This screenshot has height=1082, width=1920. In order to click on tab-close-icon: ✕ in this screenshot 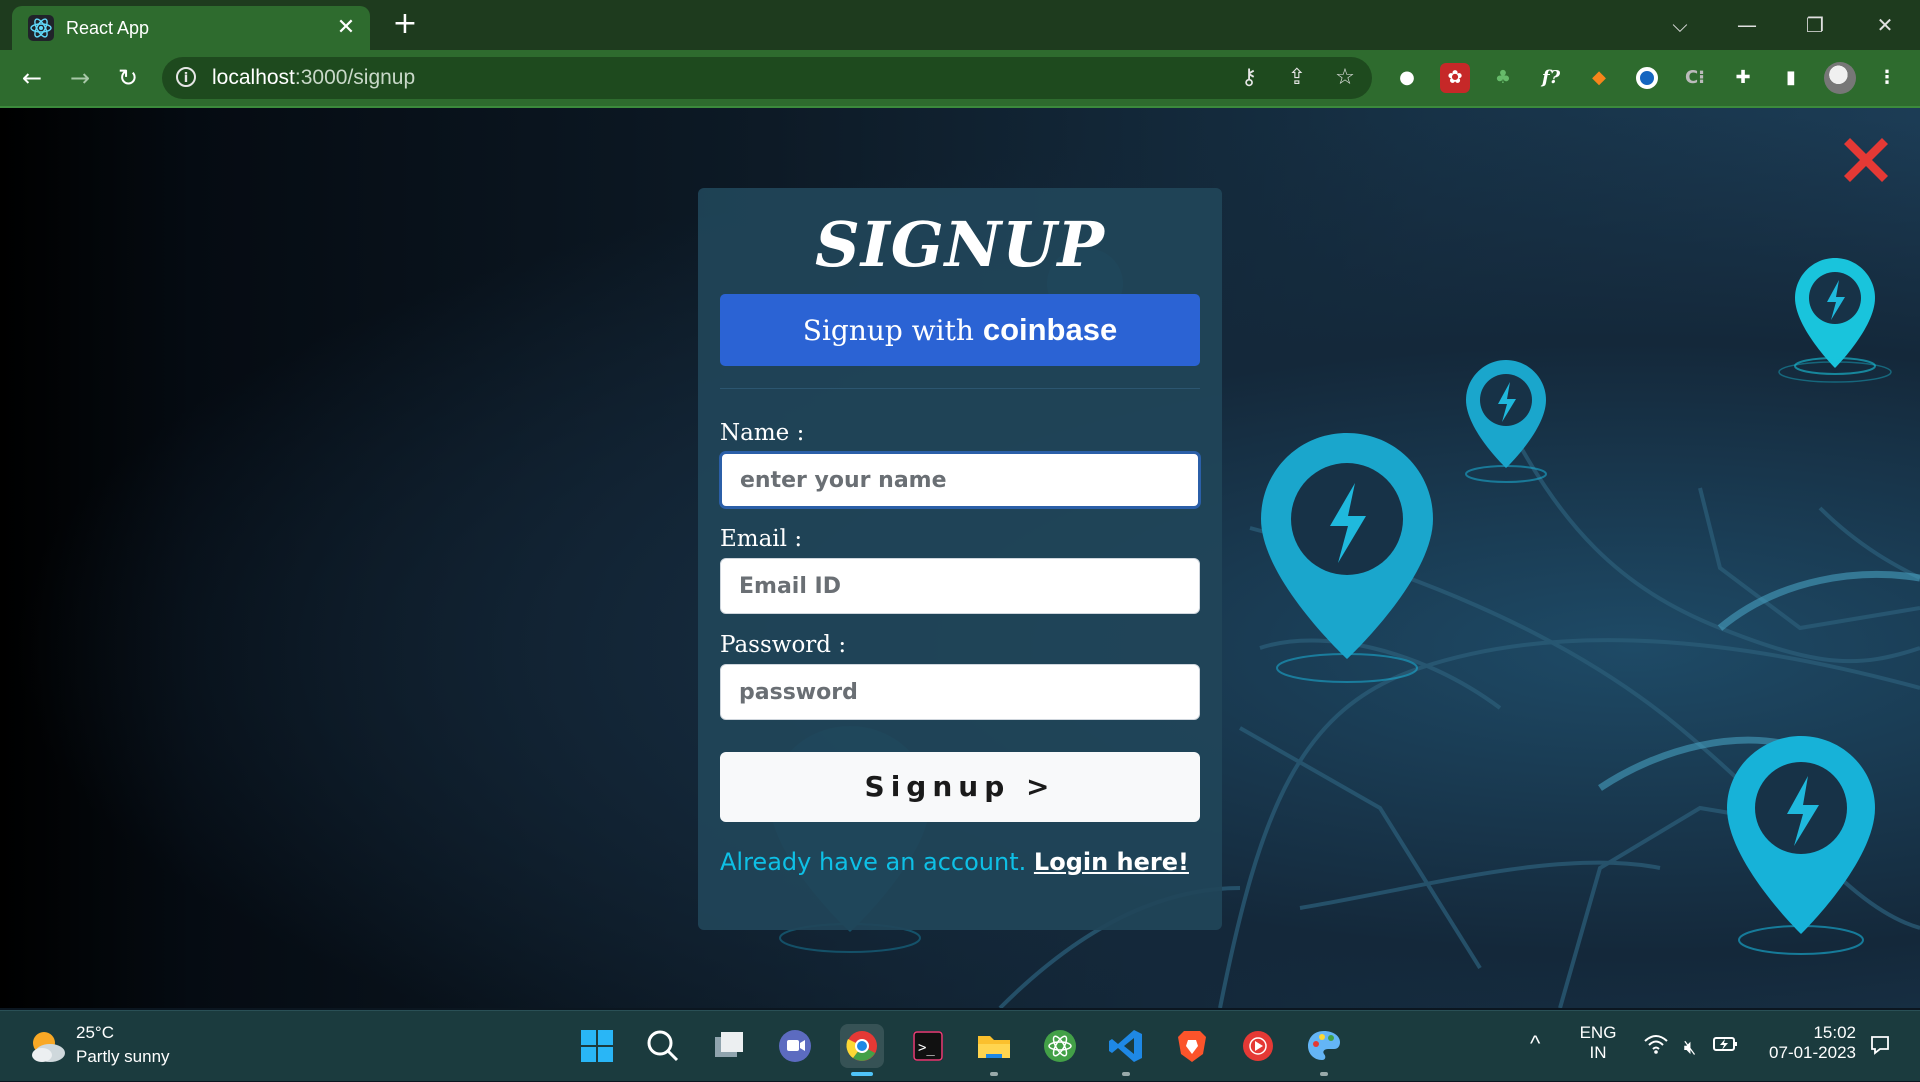, I will do `click(346, 28)`.